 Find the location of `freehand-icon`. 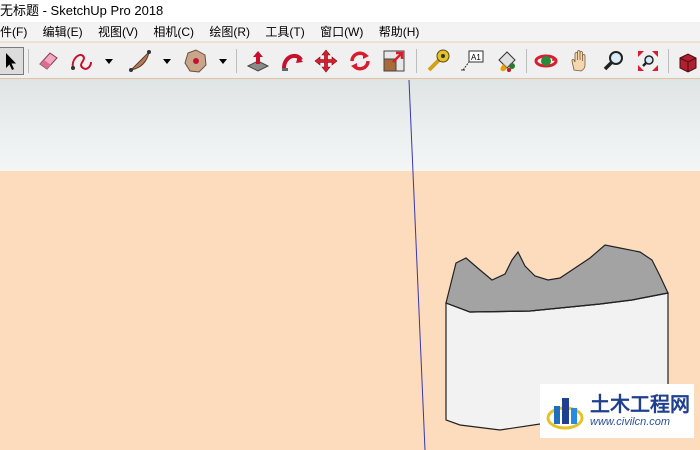

freehand-icon is located at coordinates (81, 62).